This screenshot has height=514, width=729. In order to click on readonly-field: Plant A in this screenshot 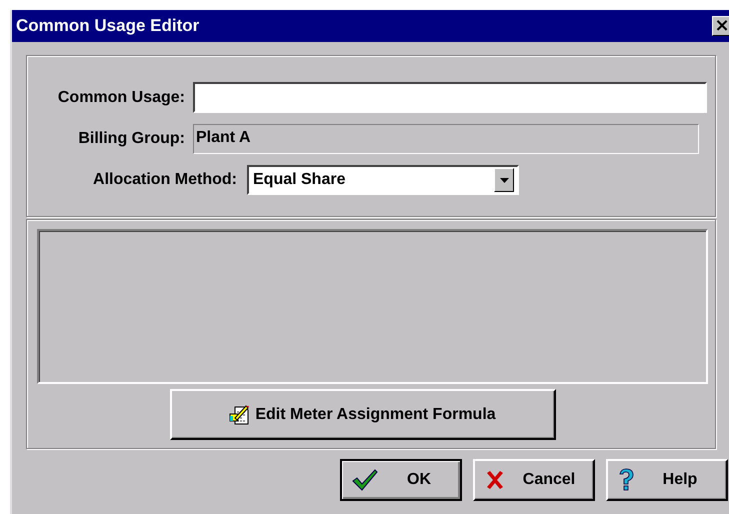, I will do `click(446, 139)`.